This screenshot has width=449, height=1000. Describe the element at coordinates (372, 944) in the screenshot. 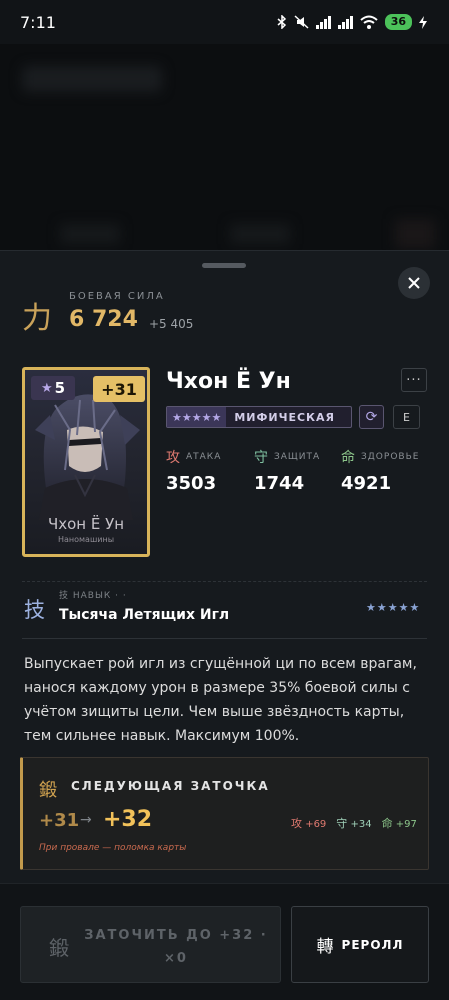

I see `reroll-button-label: РЕРОЛЛ` at that location.